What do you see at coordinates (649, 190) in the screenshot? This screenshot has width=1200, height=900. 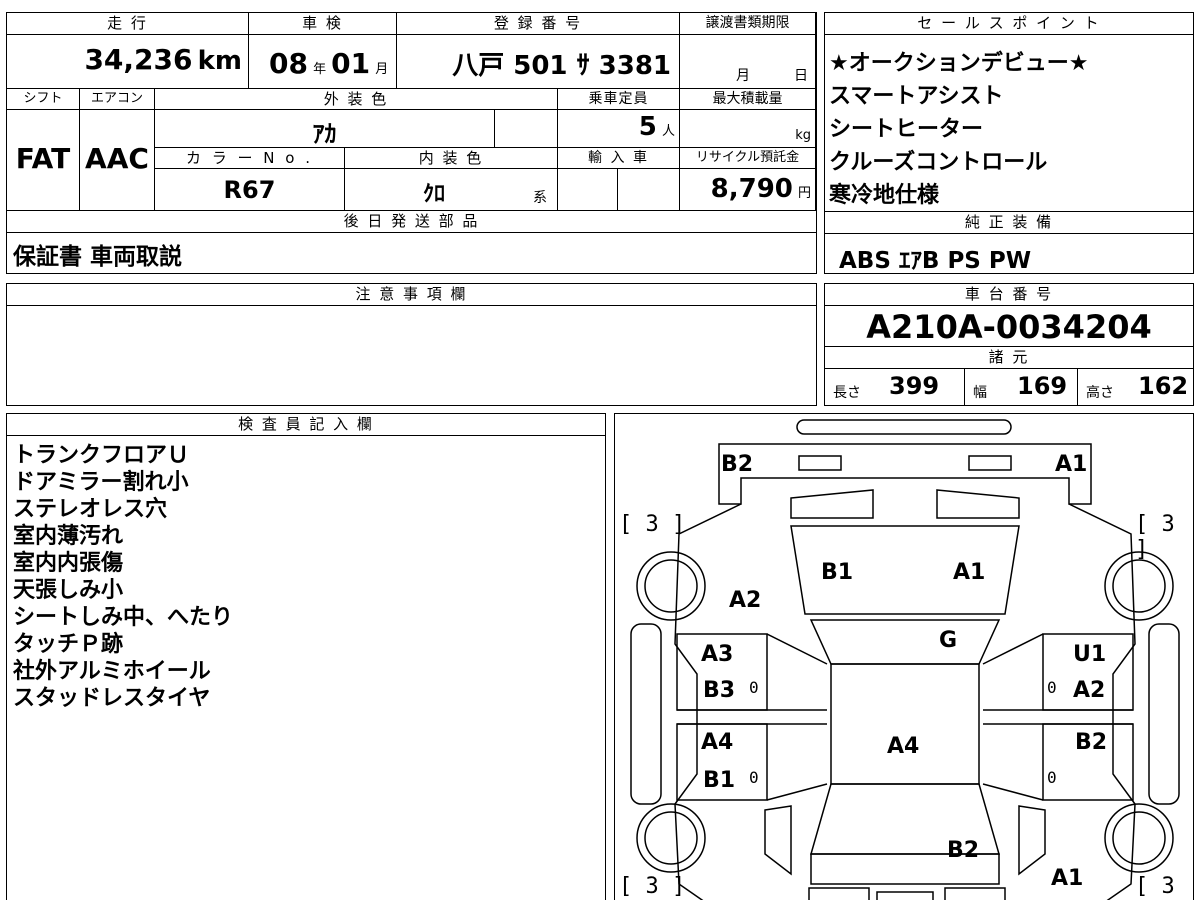 I see `import-cell-b` at bounding box center [649, 190].